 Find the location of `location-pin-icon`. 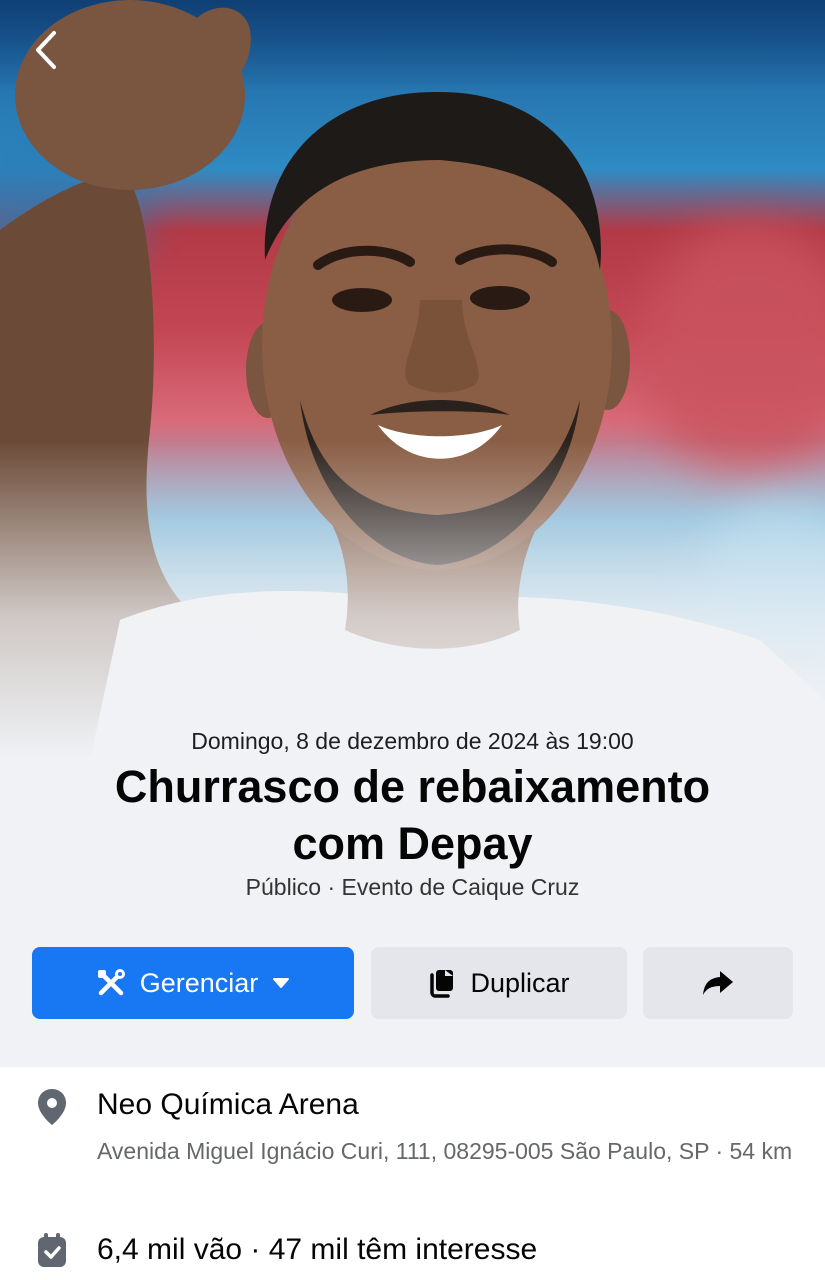

location-pin-icon is located at coordinates (52, 1107).